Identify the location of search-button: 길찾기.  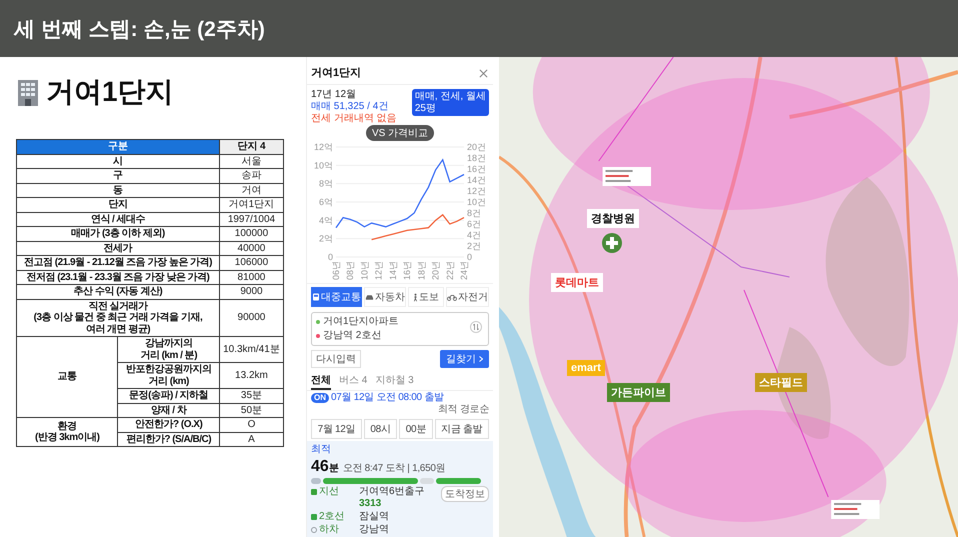
(464, 359).